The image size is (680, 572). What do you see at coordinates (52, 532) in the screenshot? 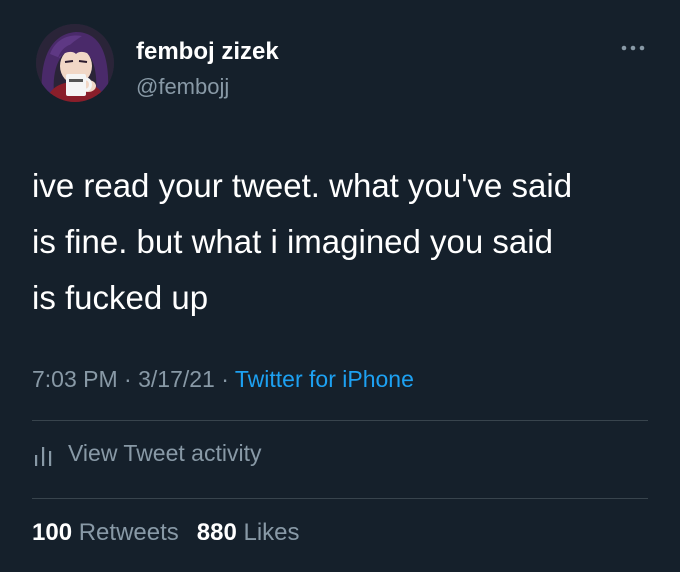
I see `retweets-count: 100` at bounding box center [52, 532].